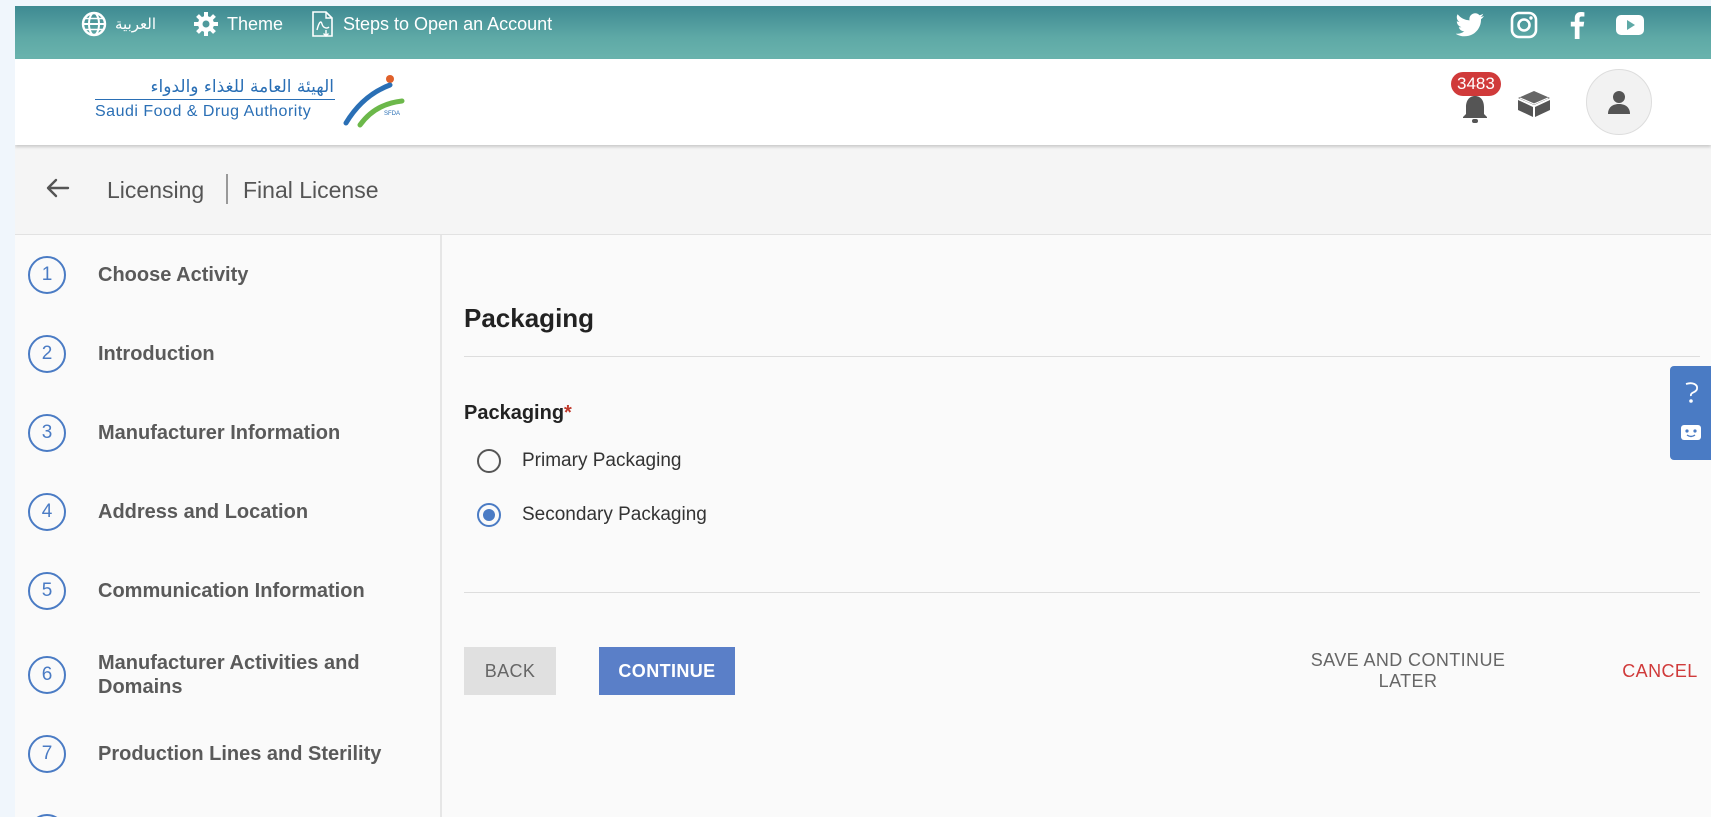 This screenshot has height=817, width=1711. I want to click on bell-icon, so click(1475, 109).